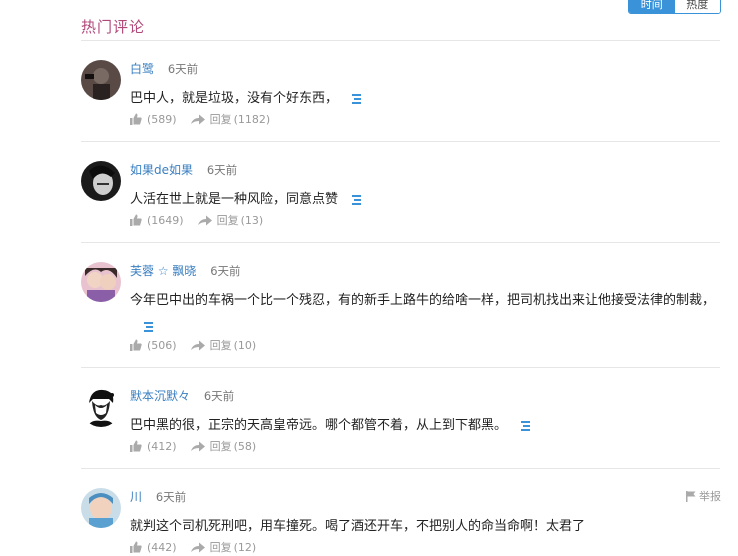 The height and width of the screenshot is (556, 738). I want to click on username: 川, so click(136, 497).